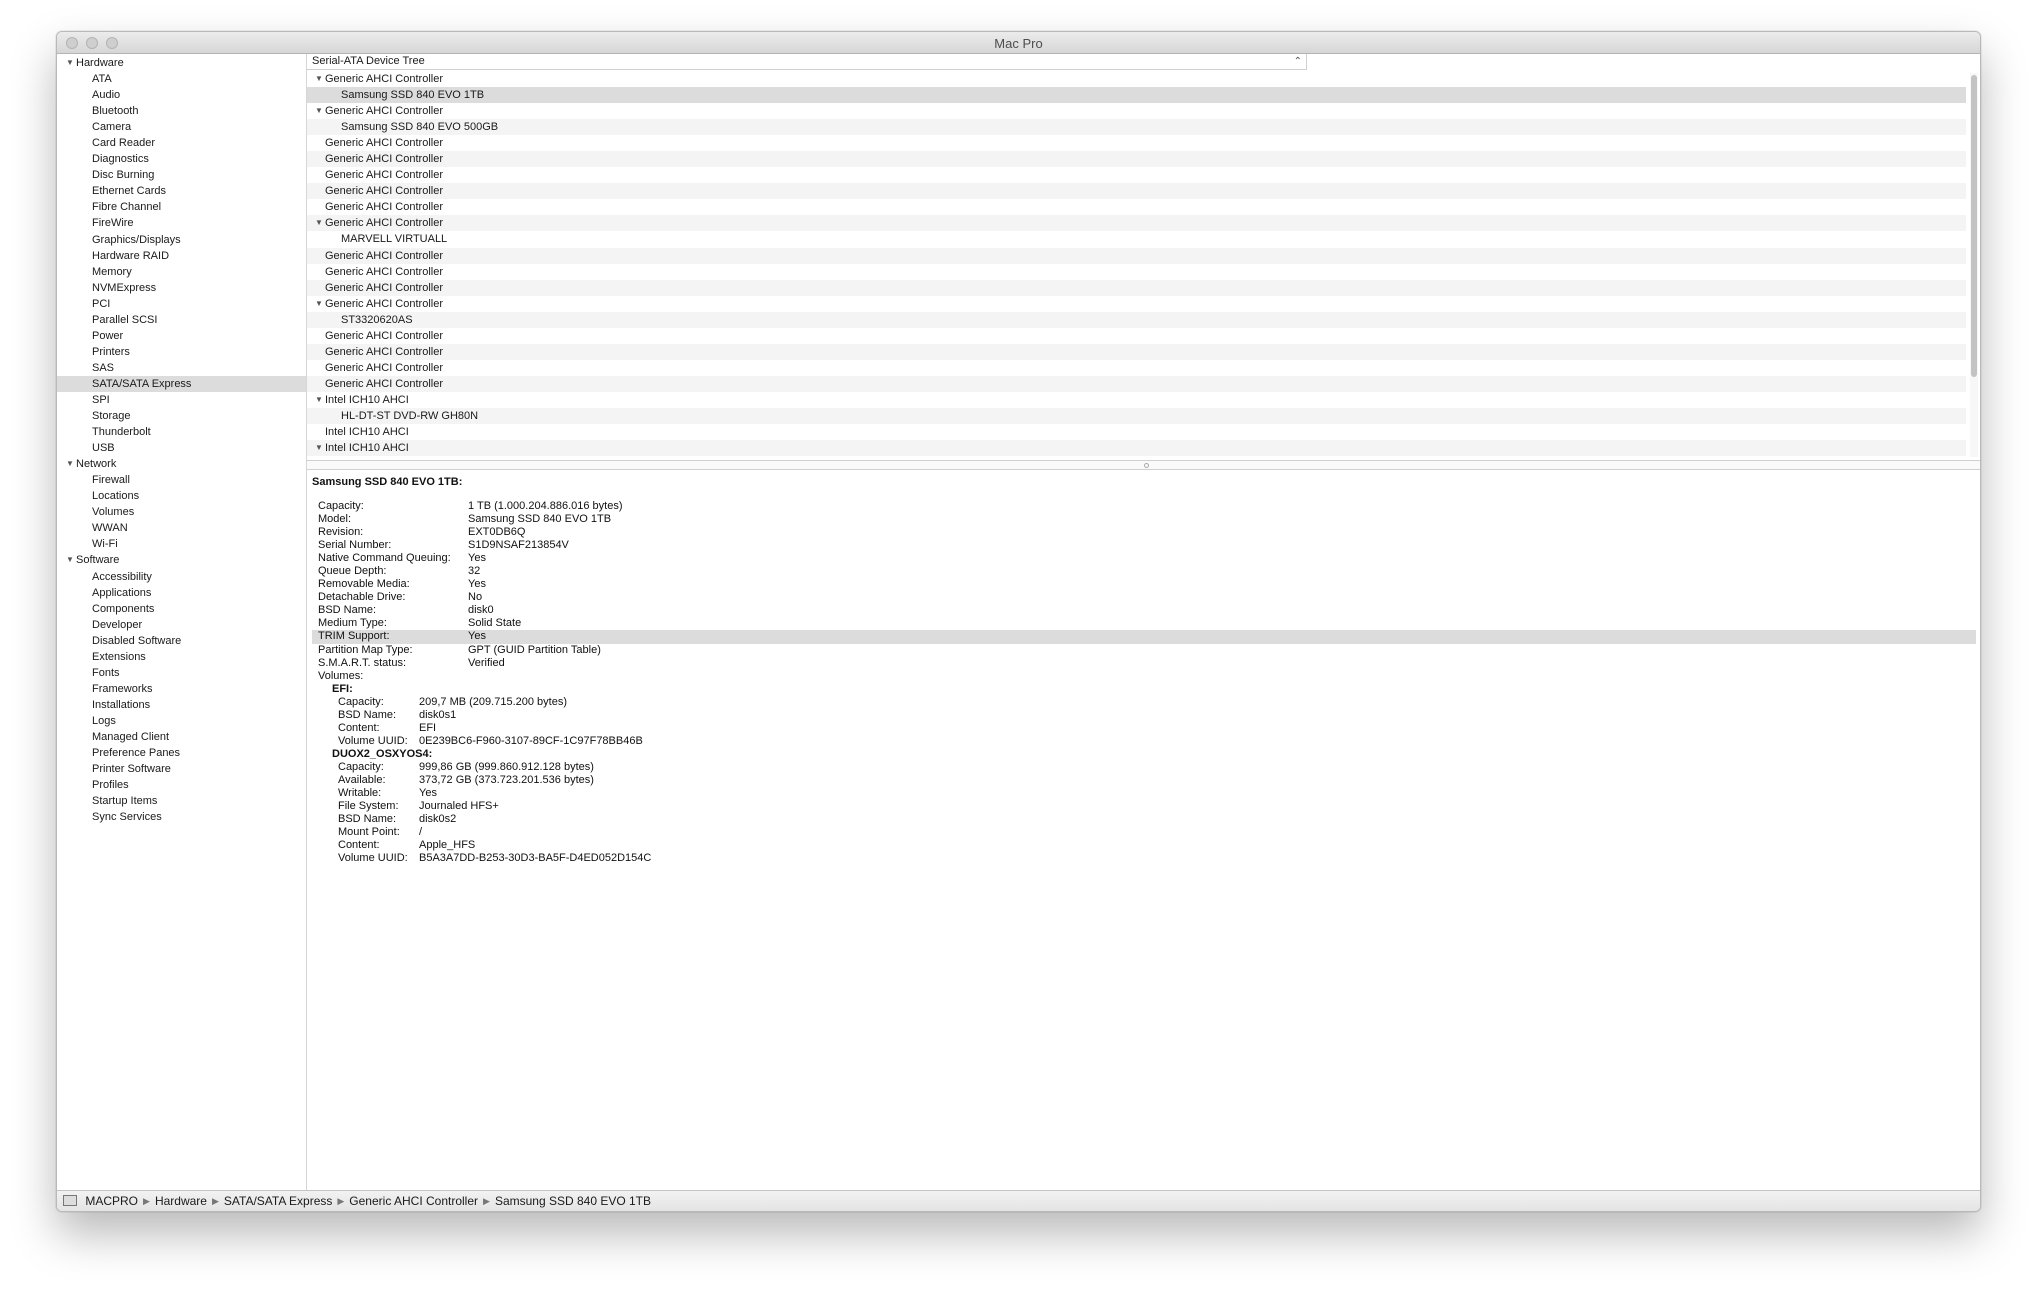 The height and width of the screenshot is (1289, 2032). What do you see at coordinates (1018, 43) in the screenshot?
I see `title-bar: Mac Pro` at bounding box center [1018, 43].